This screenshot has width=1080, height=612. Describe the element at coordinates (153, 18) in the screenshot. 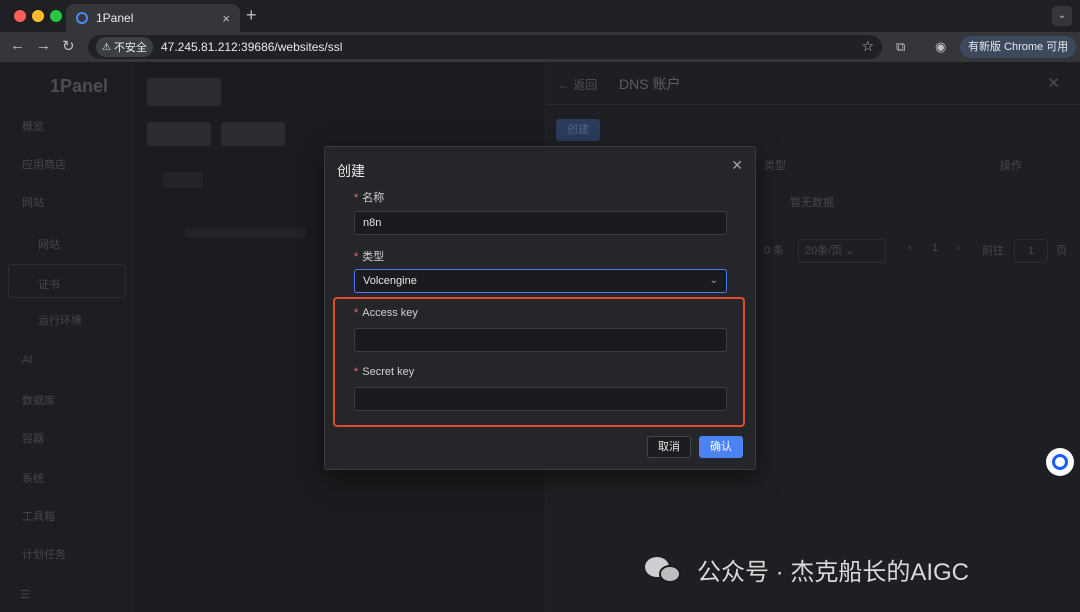

I see `browser-tab: 1Panel ×` at that location.